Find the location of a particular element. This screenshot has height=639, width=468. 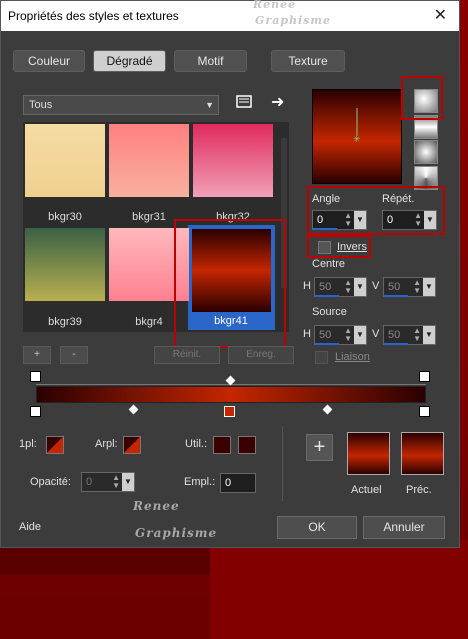

center-h-underline is located at coordinates (327, 296).